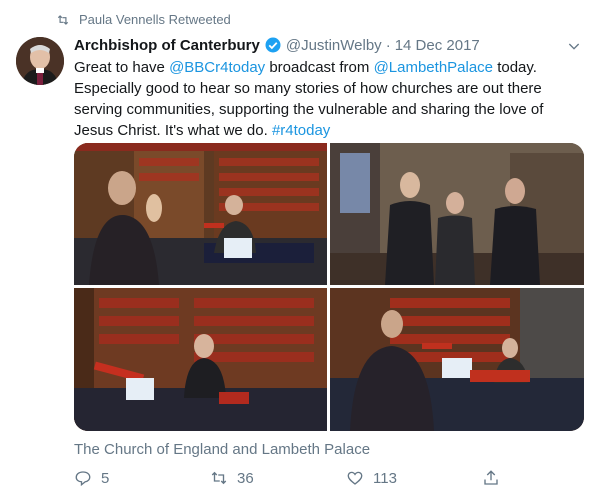 The height and width of the screenshot is (499, 589). I want to click on reply-button: 5, so click(91, 478).